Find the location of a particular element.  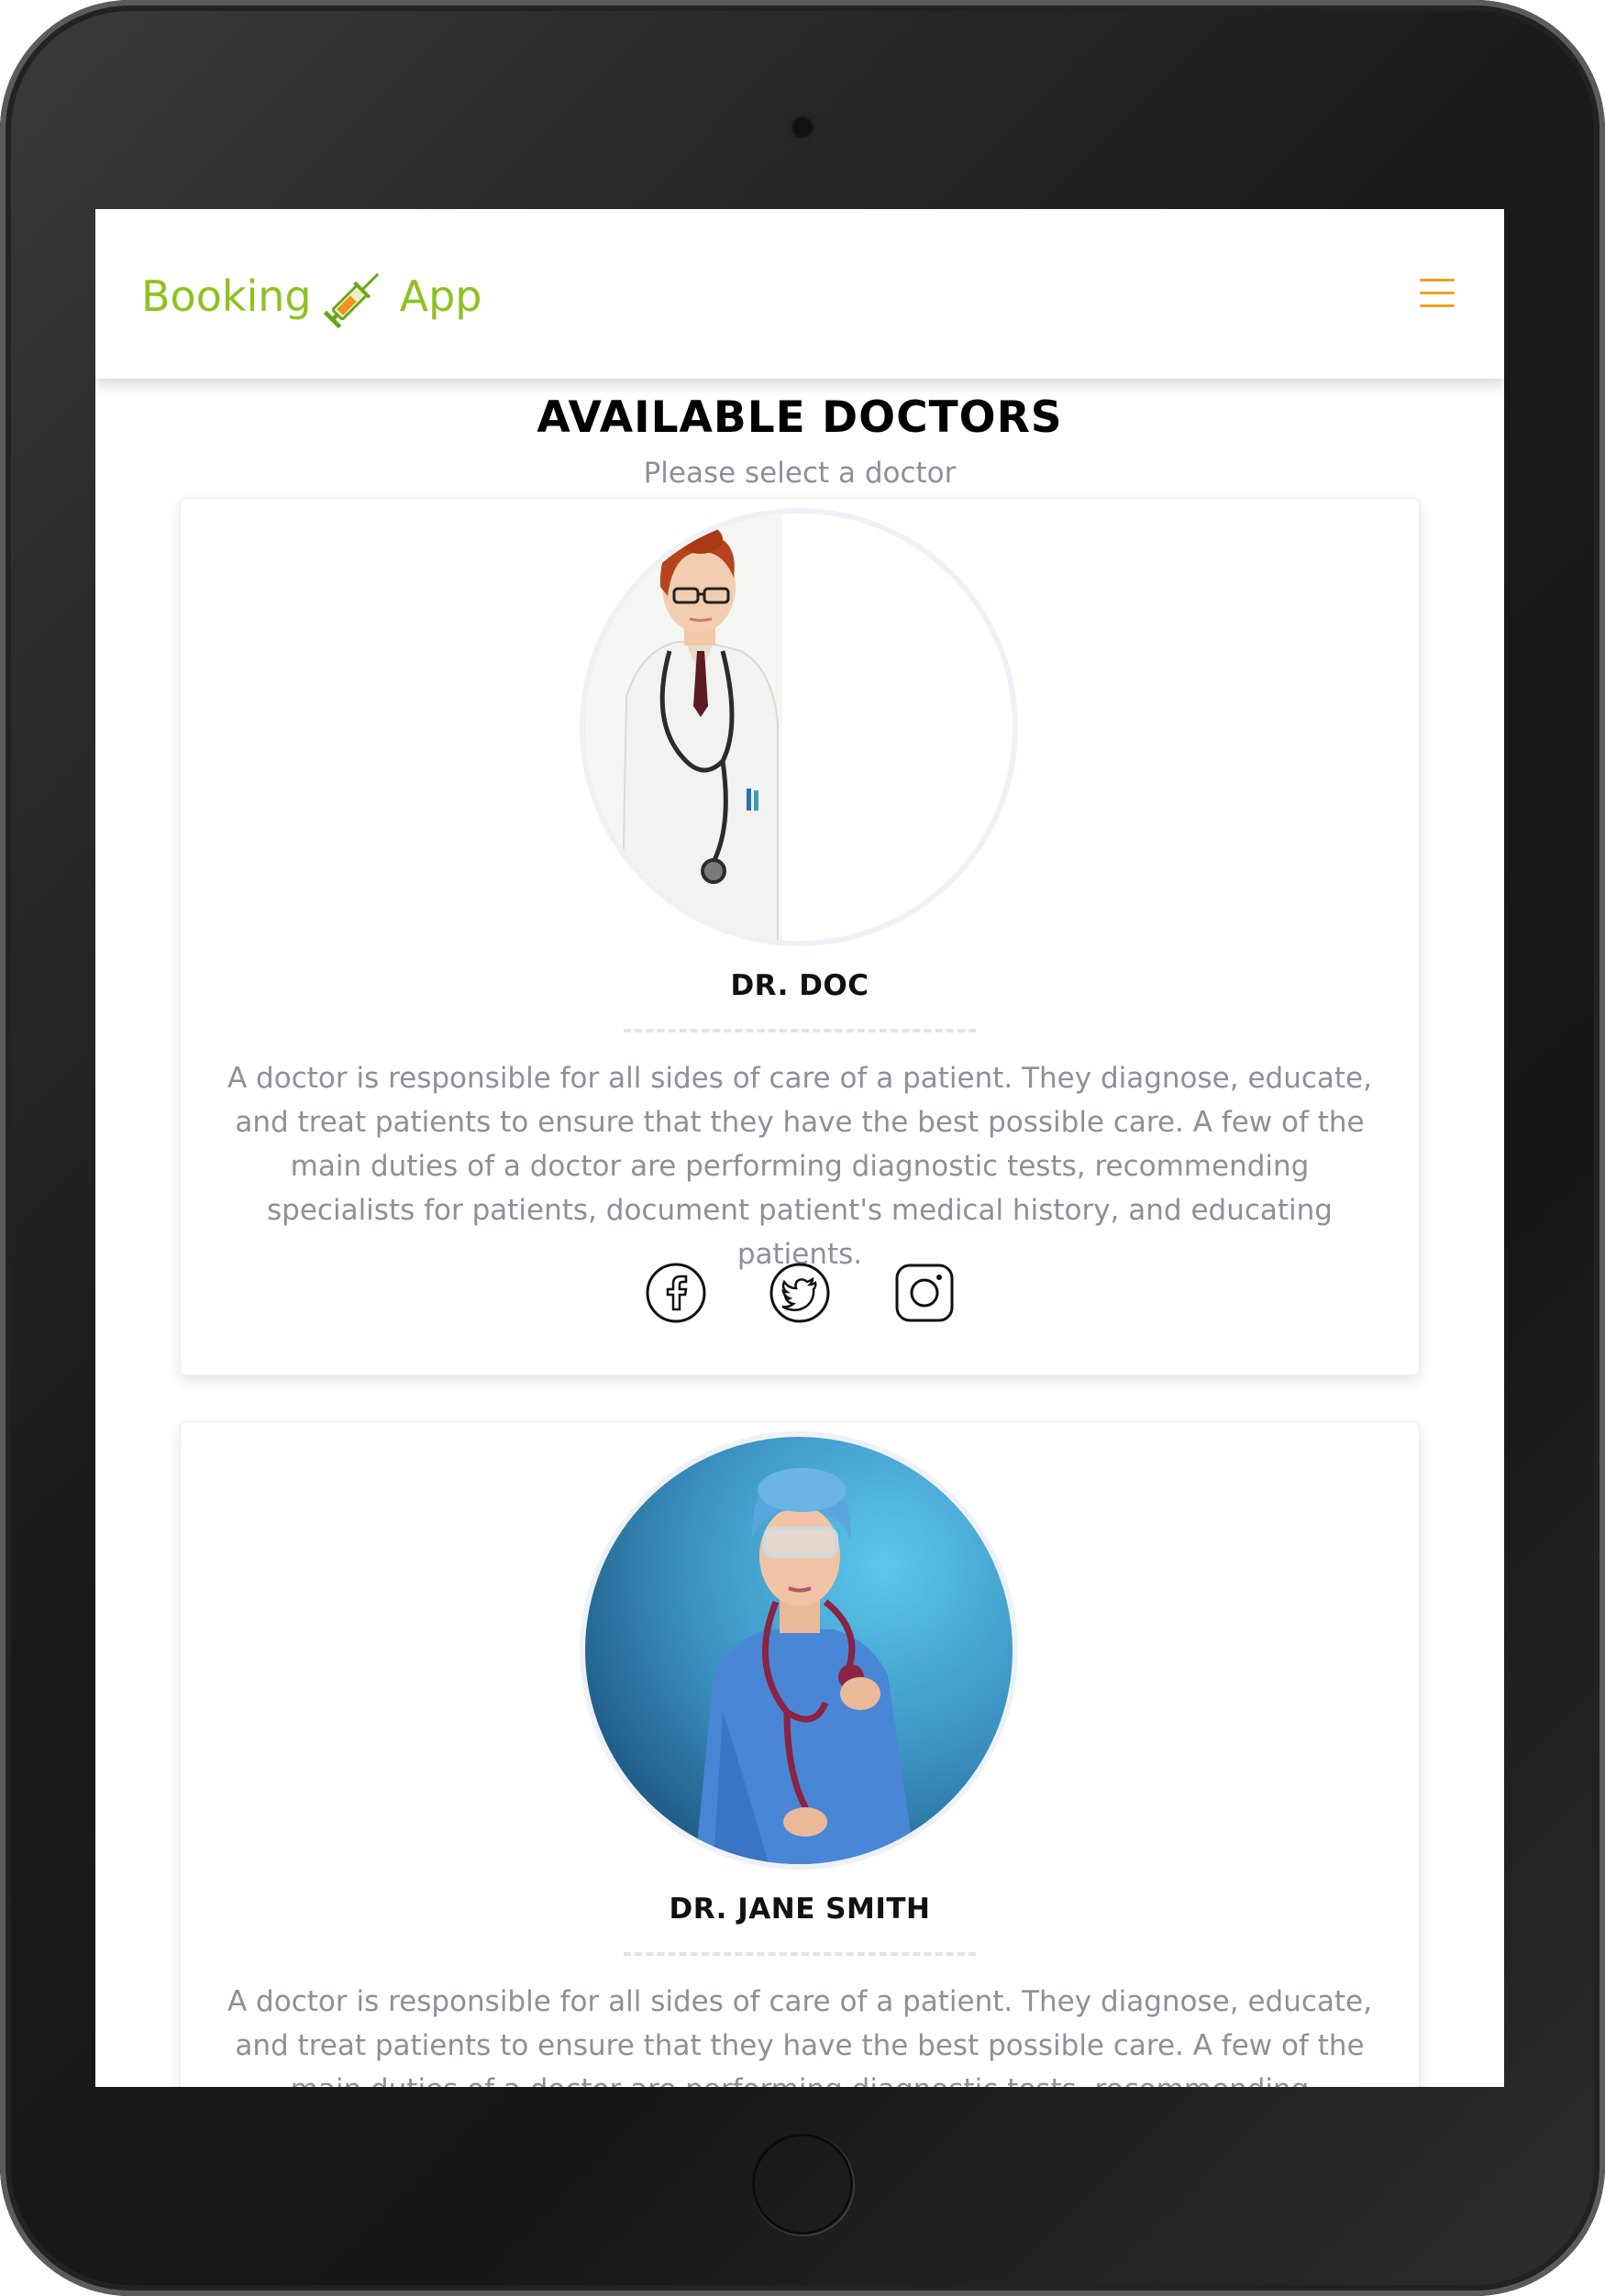

navbar: Booking App is located at coordinates (799, 294).